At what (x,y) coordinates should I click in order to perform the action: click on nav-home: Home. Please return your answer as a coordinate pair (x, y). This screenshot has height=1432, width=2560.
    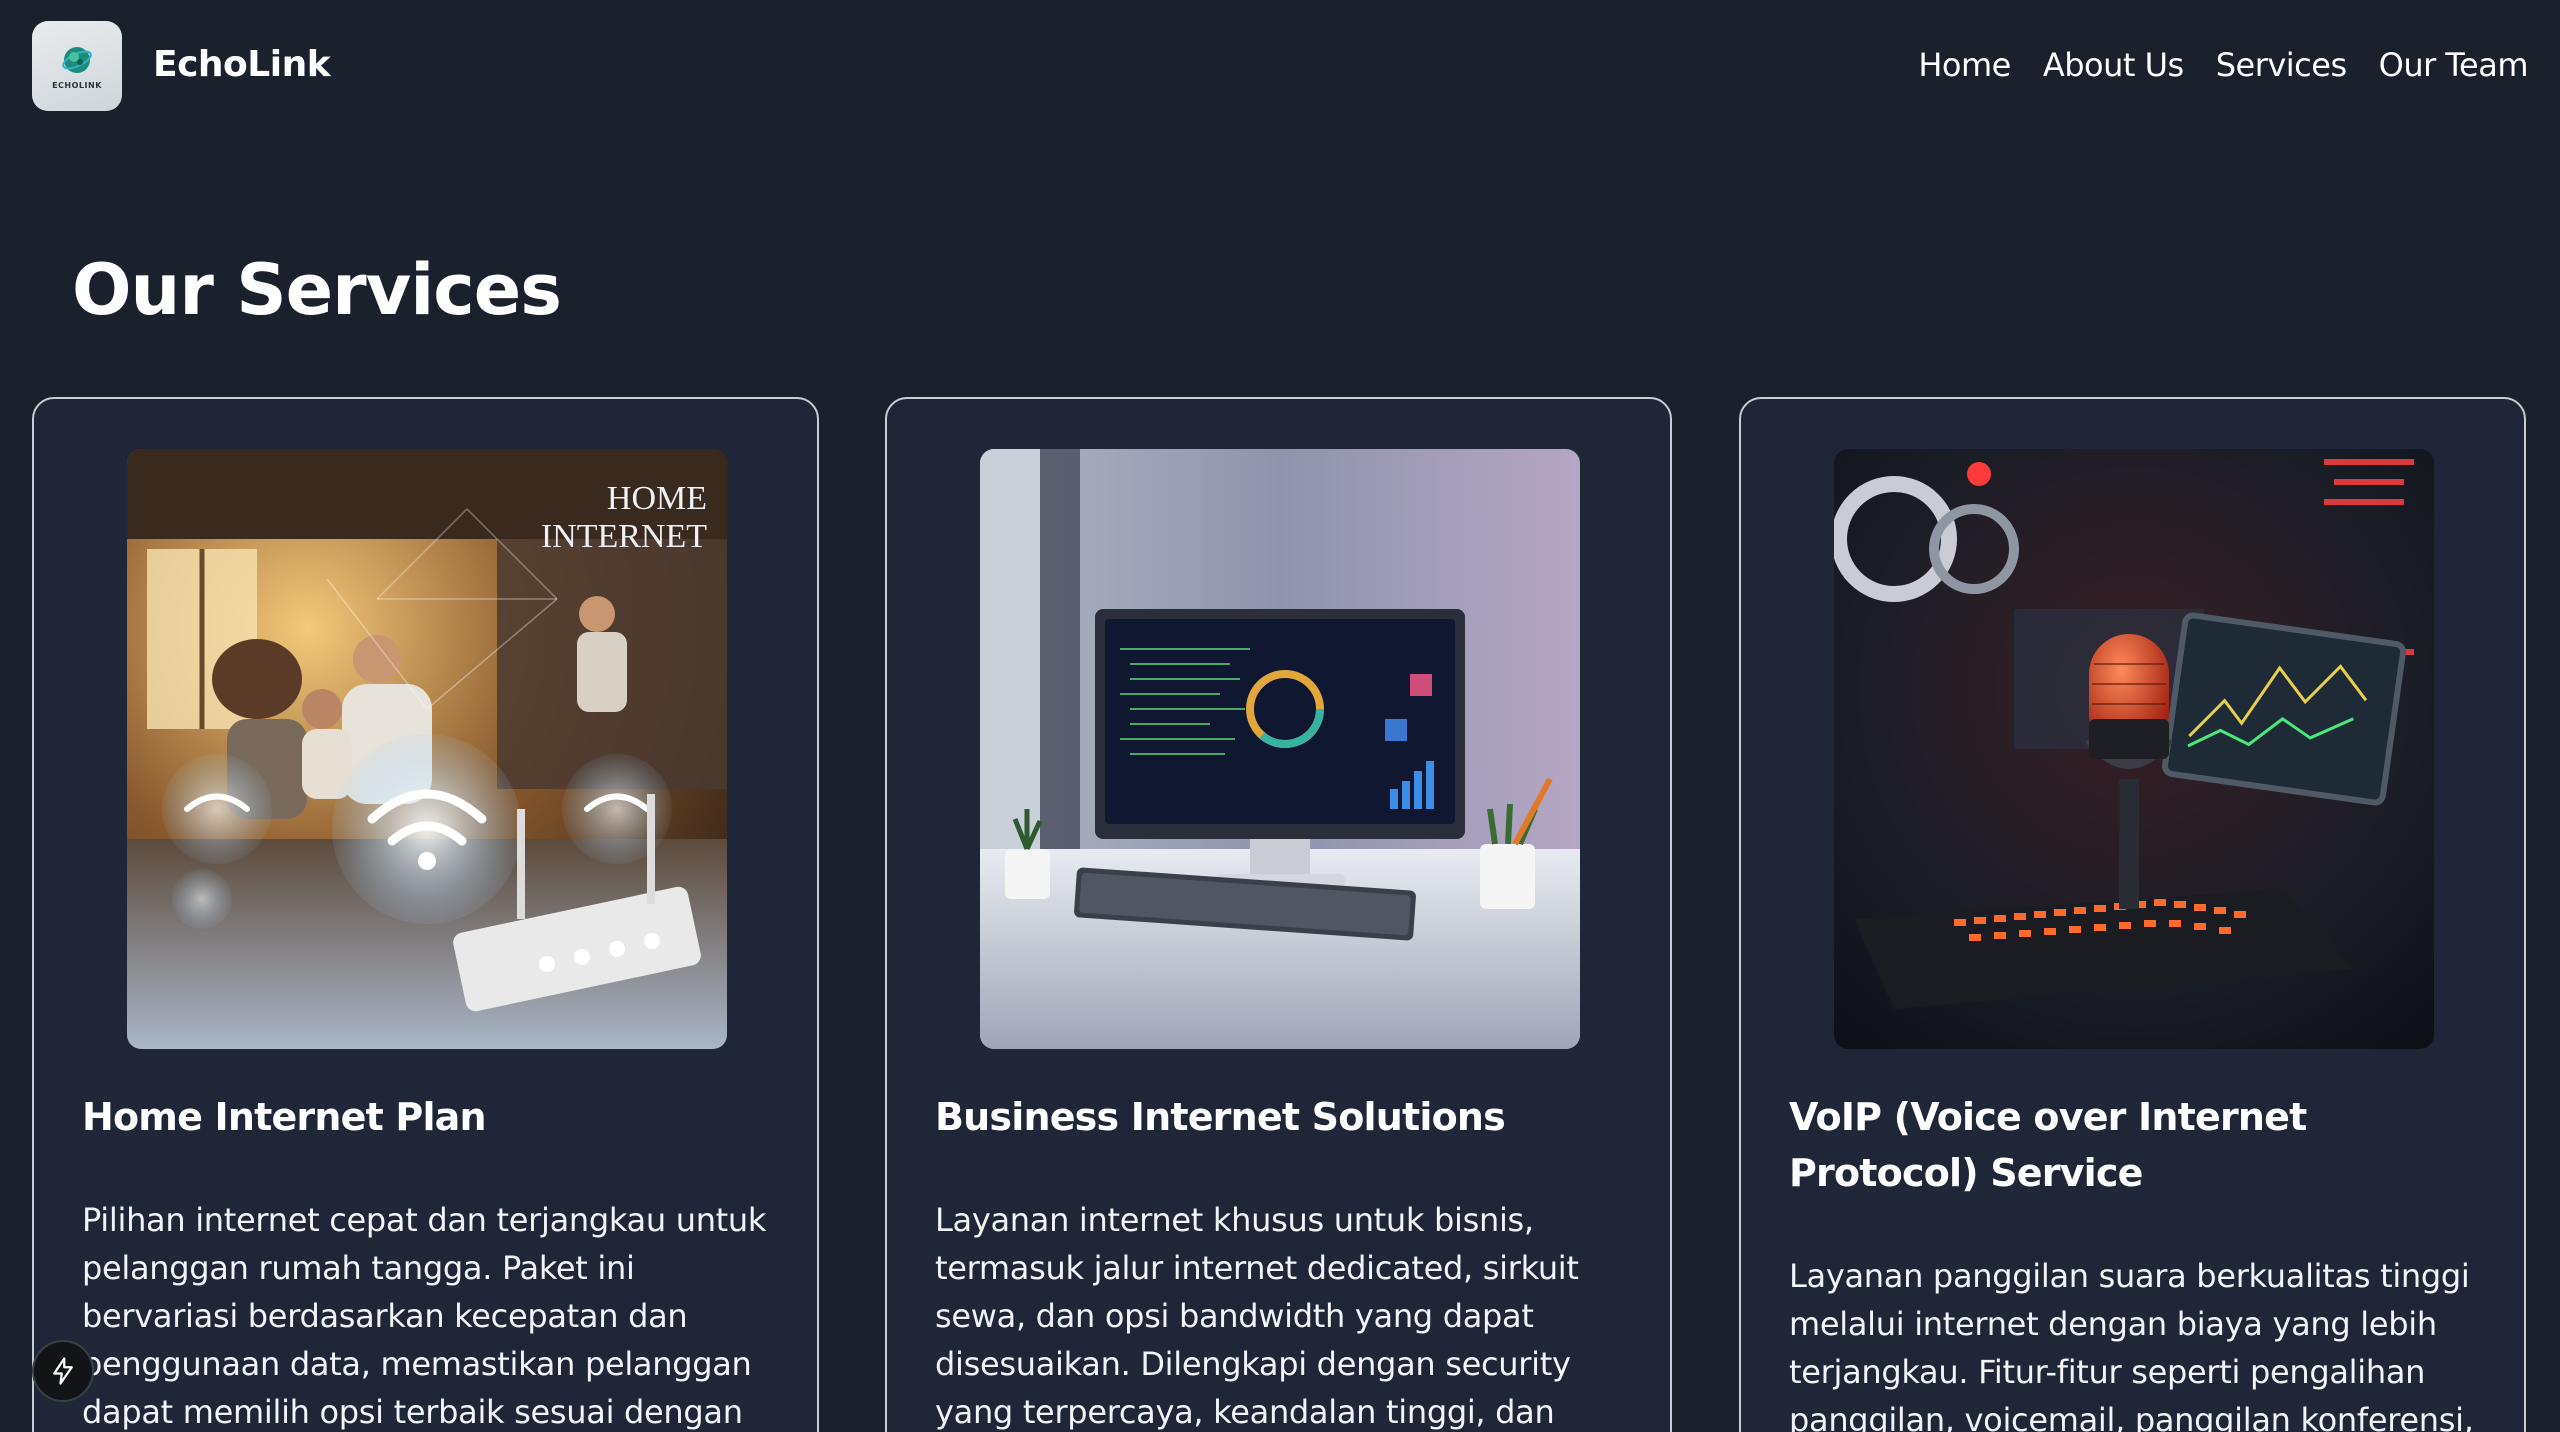
    Looking at the image, I should click on (1964, 65).